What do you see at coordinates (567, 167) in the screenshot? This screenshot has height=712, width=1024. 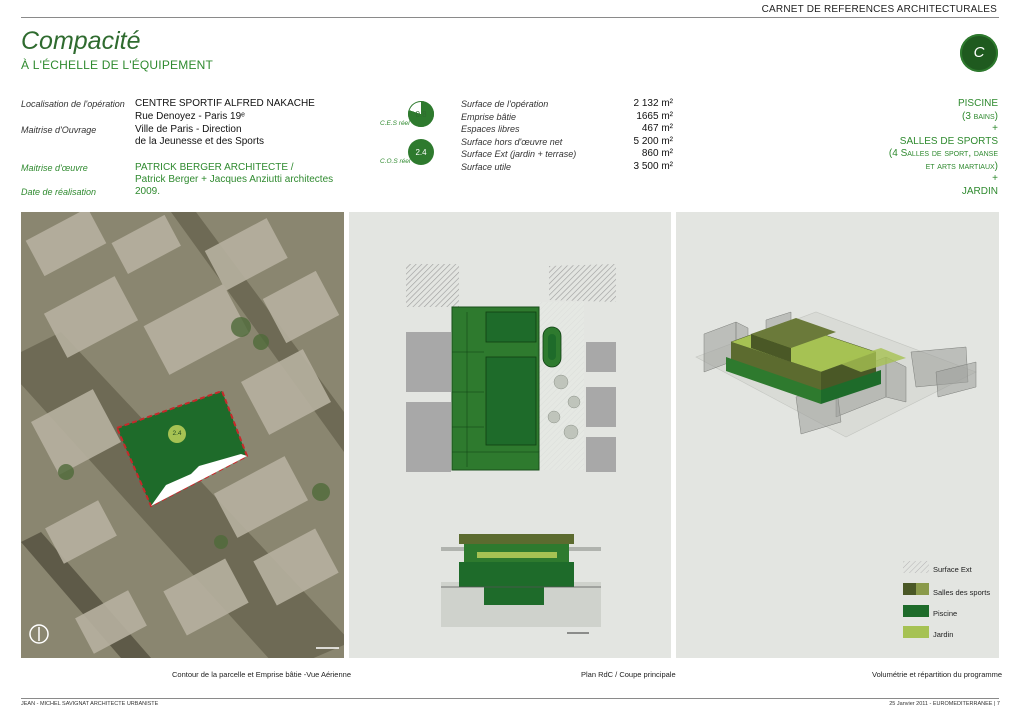 I see `surface-row: Surface utile 3 500 m²` at bounding box center [567, 167].